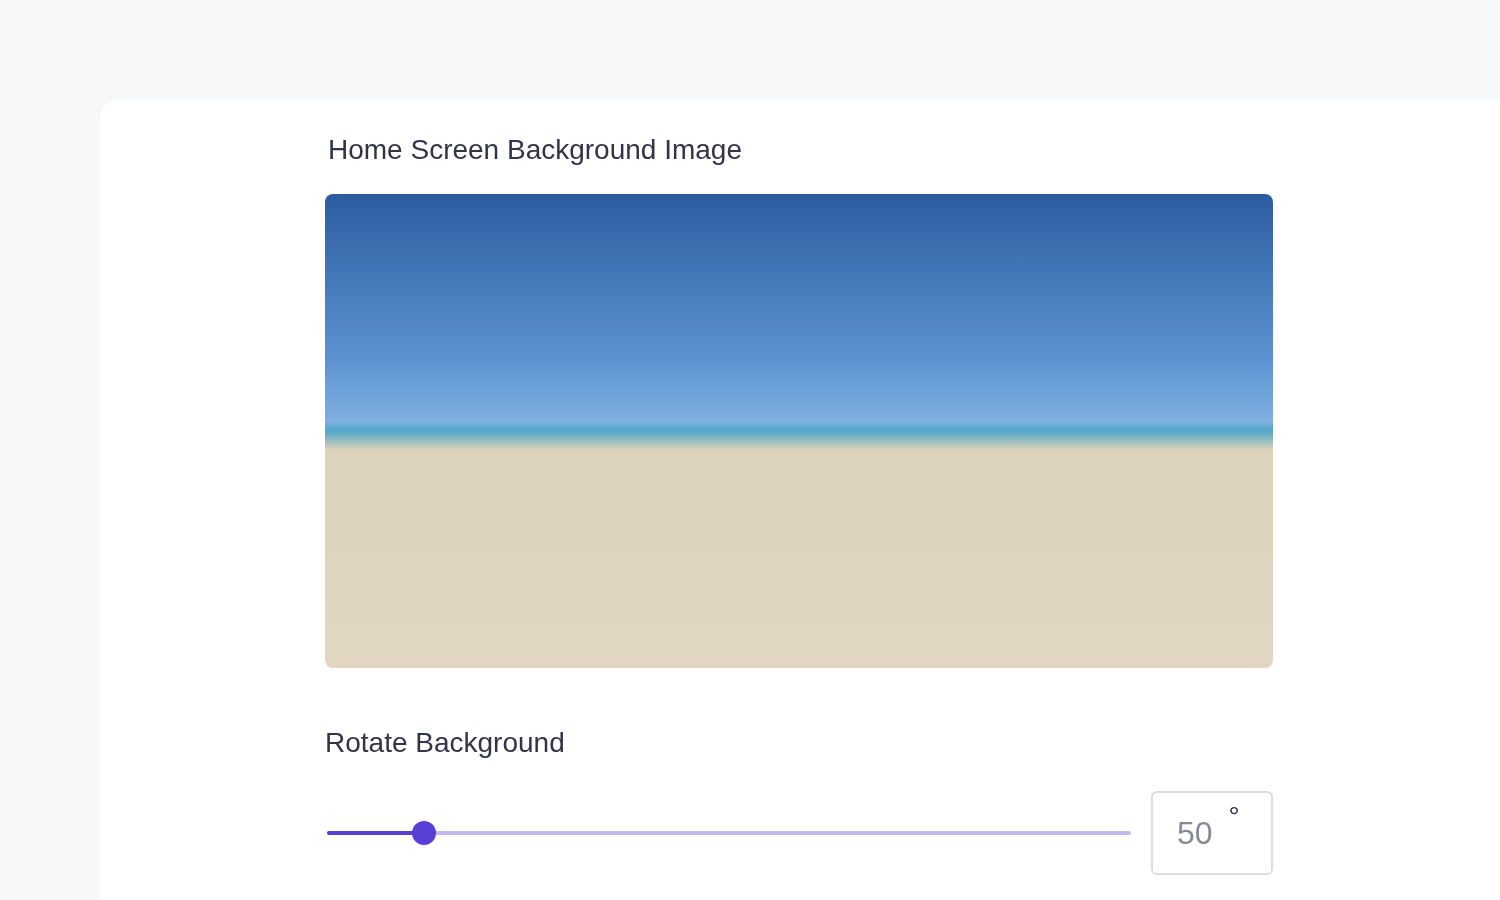  What do you see at coordinates (1234, 817) in the screenshot?
I see `degree-unit: °` at bounding box center [1234, 817].